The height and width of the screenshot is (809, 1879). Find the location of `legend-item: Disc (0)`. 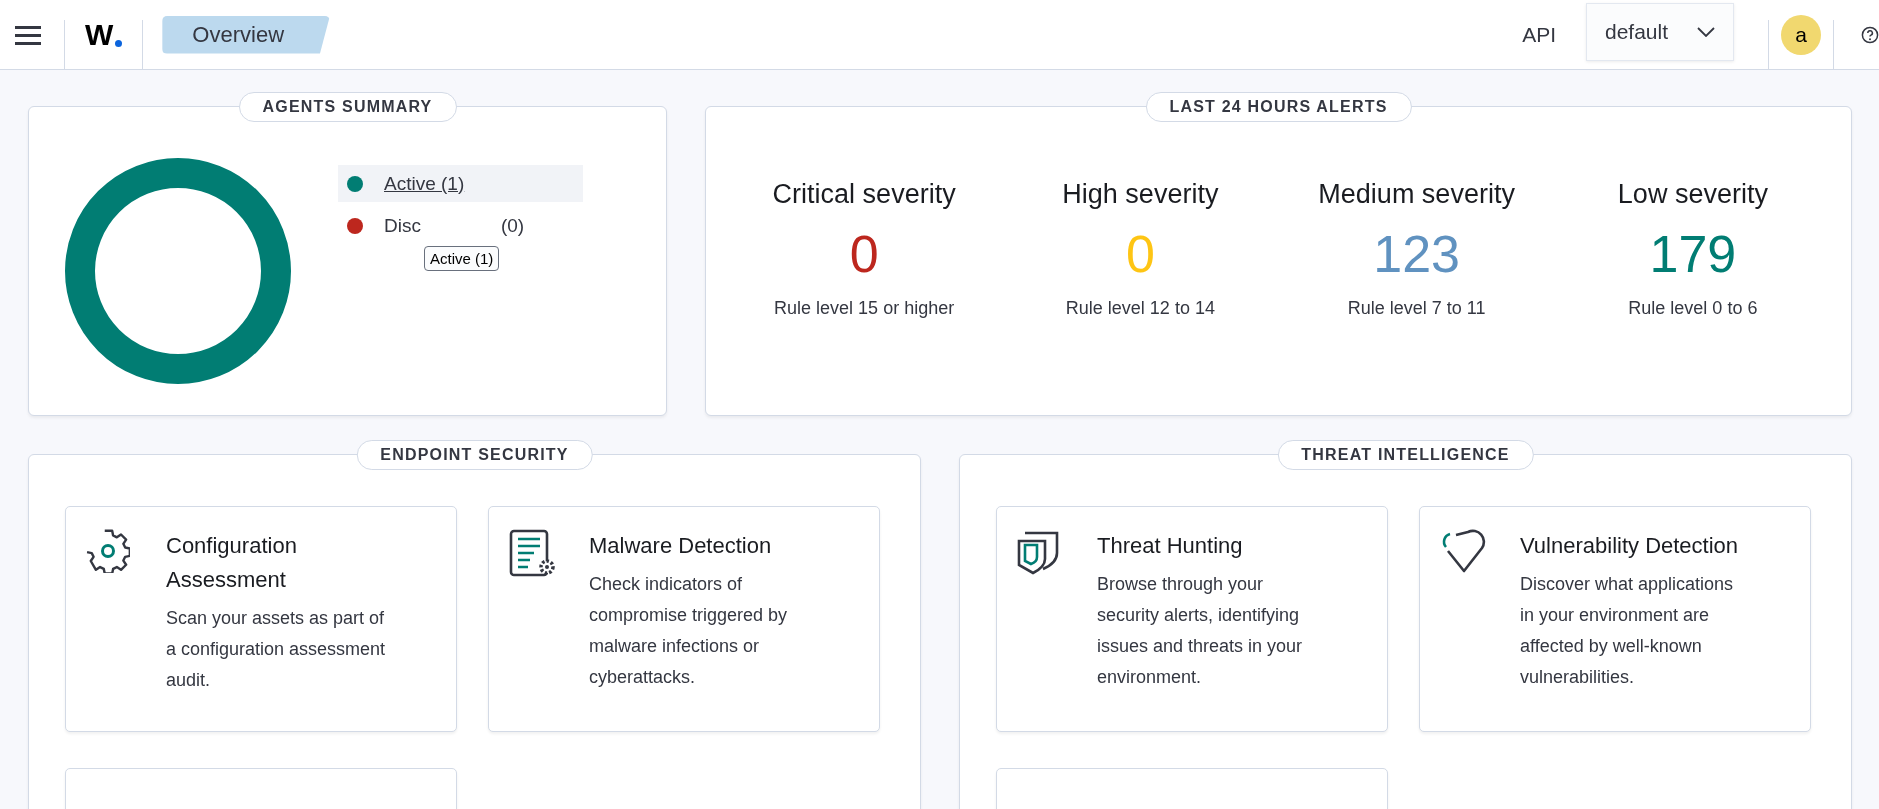

legend-item: Disc (0) is located at coordinates (460, 225).